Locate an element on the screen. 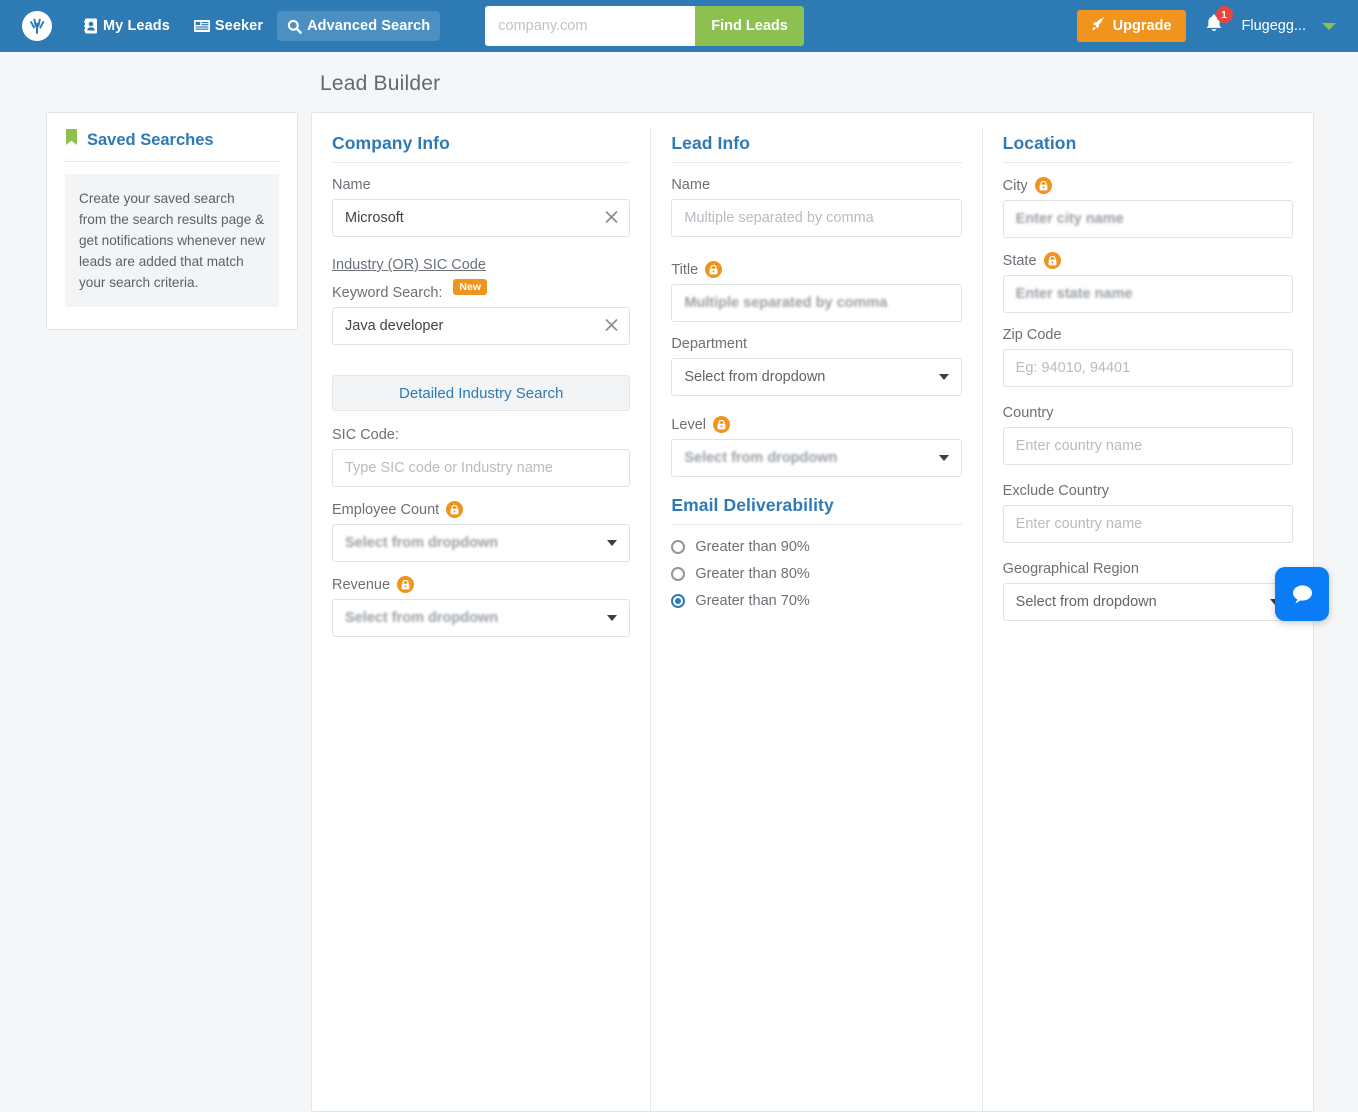 This screenshot has width=1358, height=1112. level-dropdown: Select from dropdown is located at coordinates (816, 458).